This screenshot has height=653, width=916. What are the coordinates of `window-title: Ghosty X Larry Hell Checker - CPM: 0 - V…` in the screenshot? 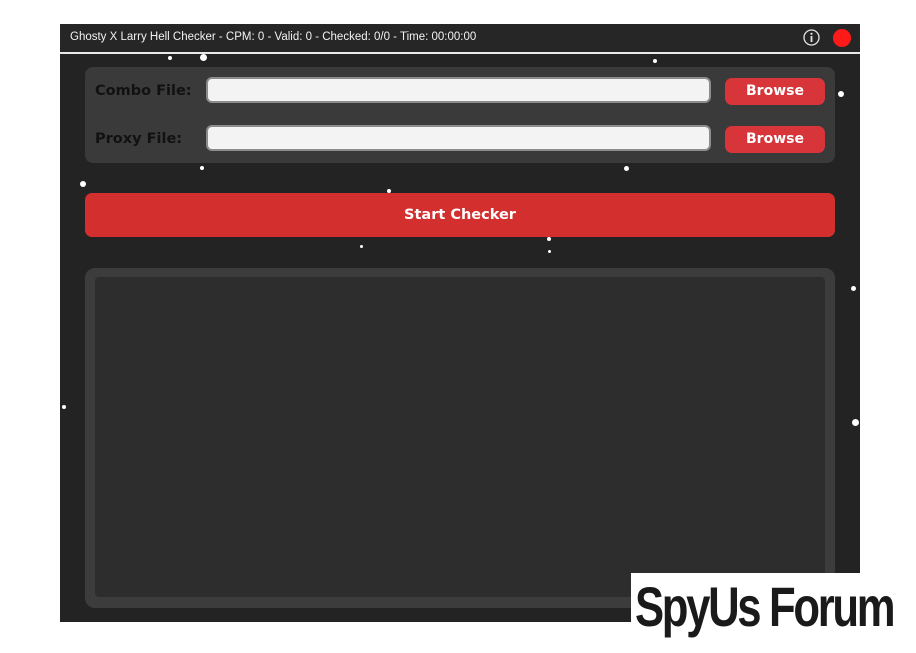 It's located at (273, 37).